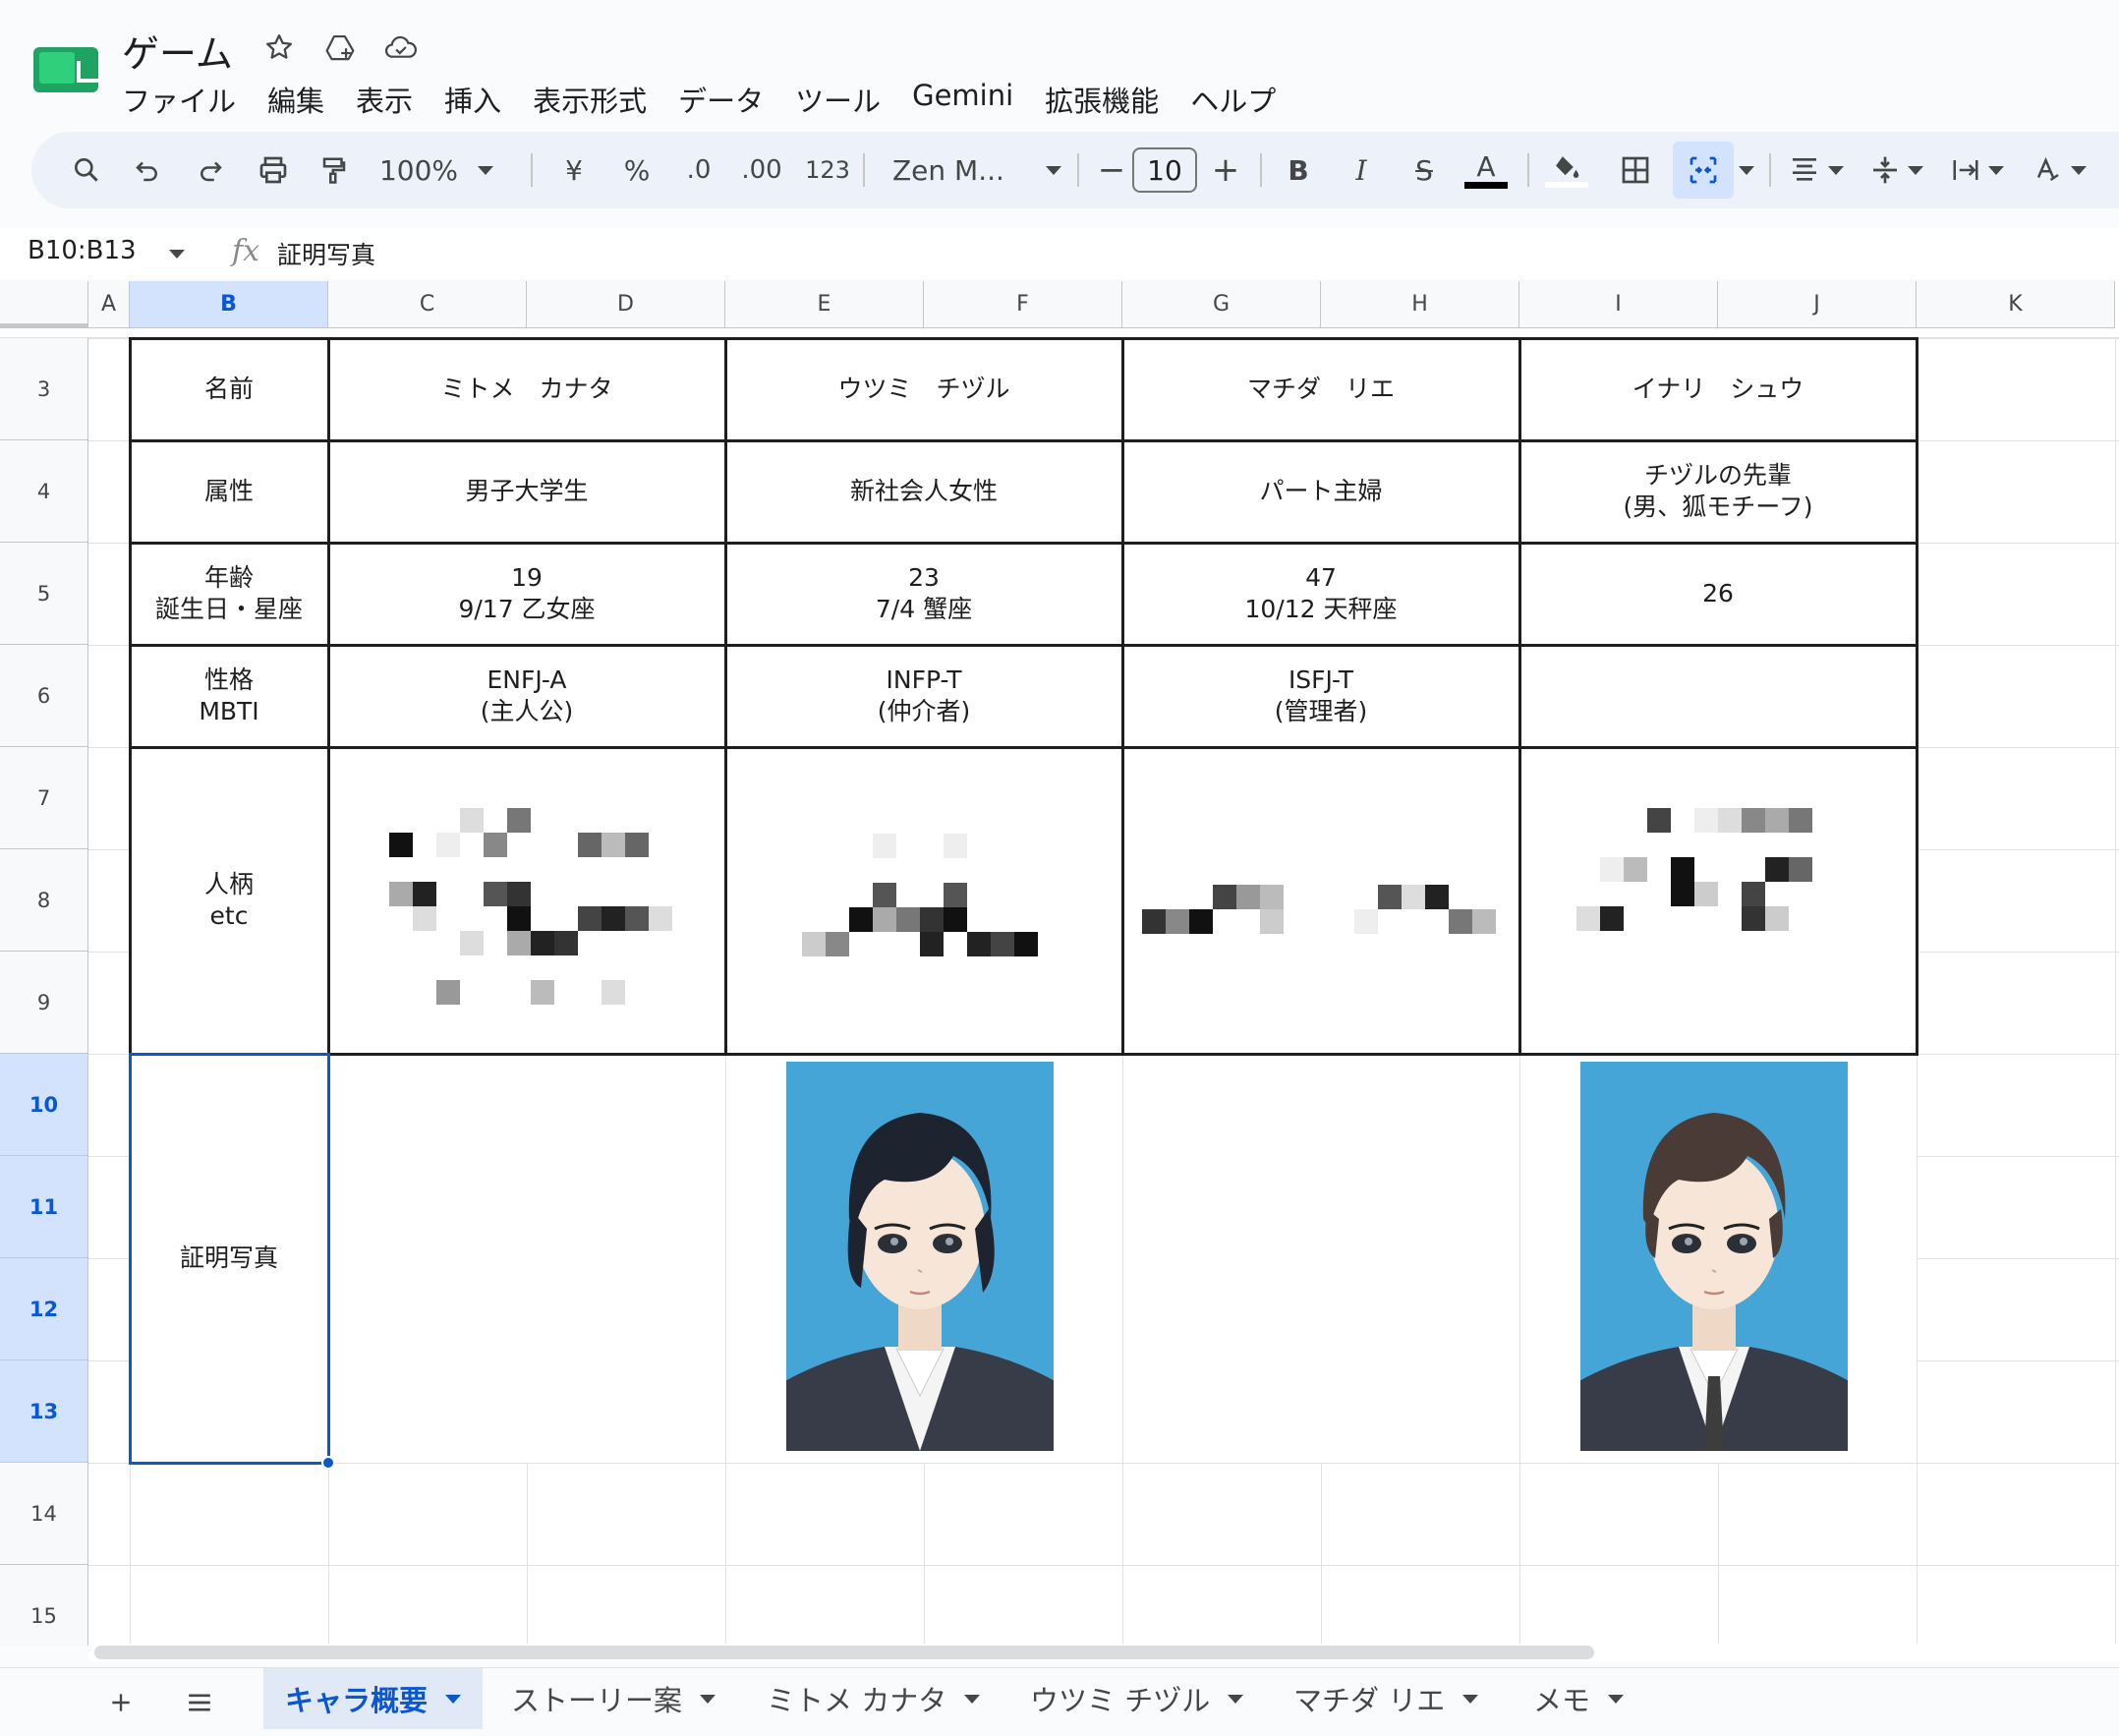 The height and width of the screenshot is (1736, 2119). Describe the element at coordinates (1299, 170) in the screenshot. I see `bold-button: B` at that location.